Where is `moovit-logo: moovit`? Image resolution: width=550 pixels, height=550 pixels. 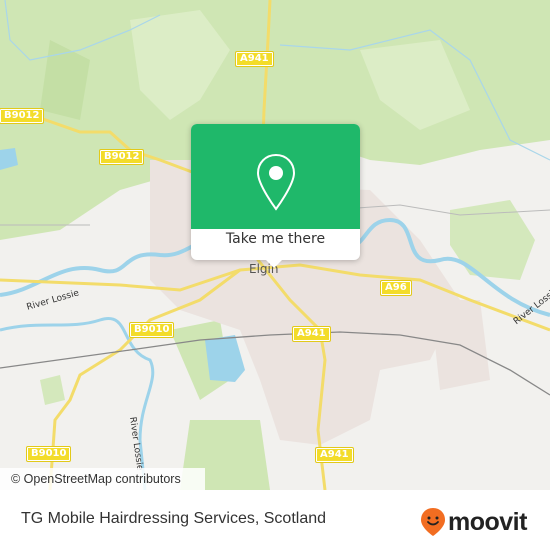 moovit-logo: moovit is located at coordinates (473, 522).